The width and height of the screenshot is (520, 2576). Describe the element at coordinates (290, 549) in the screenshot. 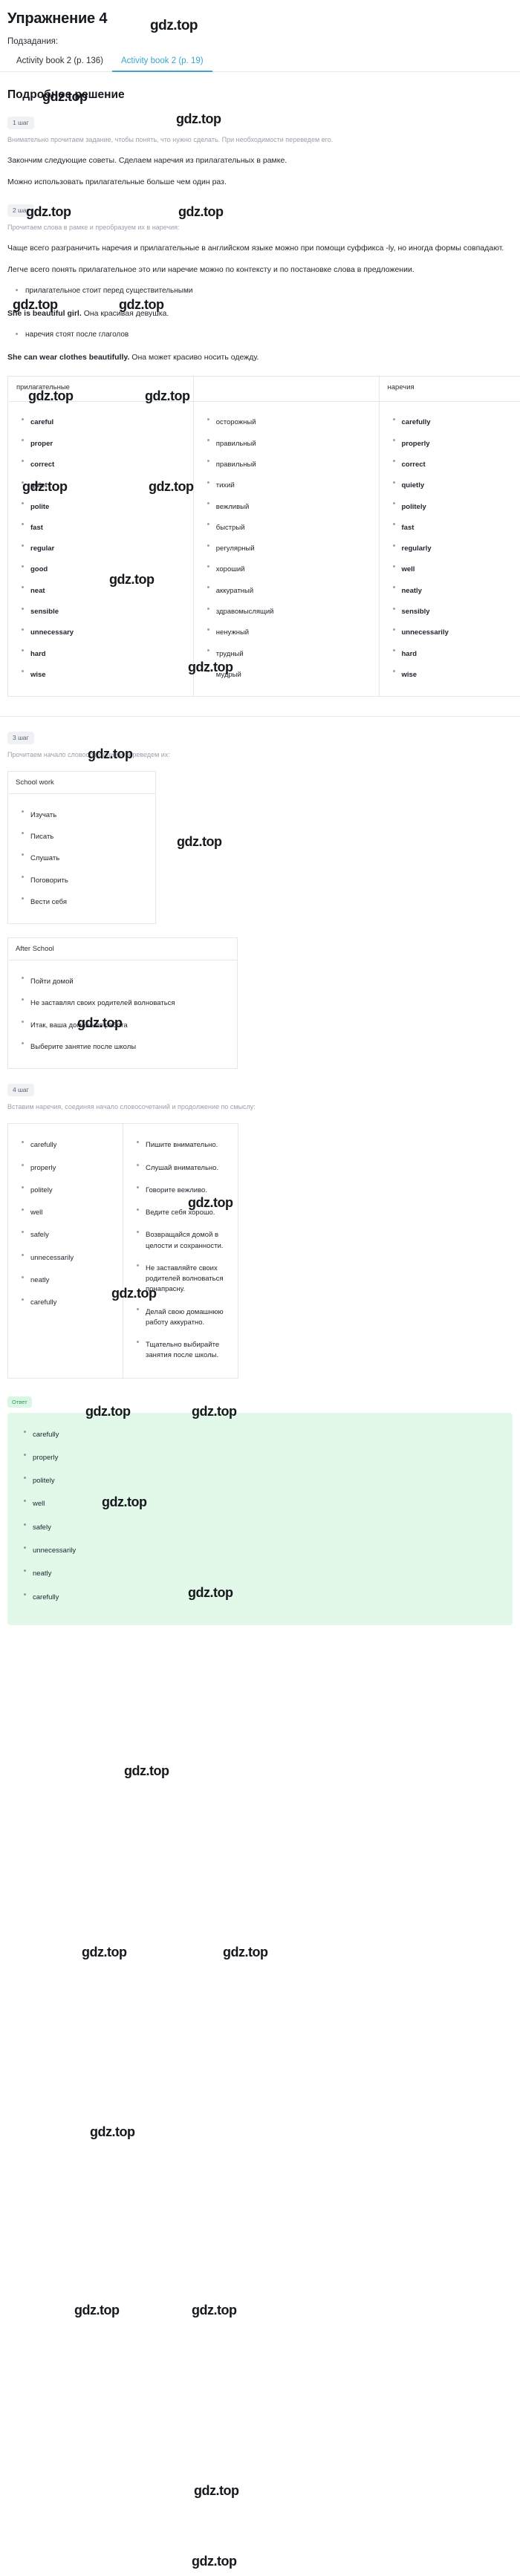

I see `word-item-adjective-ru: регулярный` at that location.